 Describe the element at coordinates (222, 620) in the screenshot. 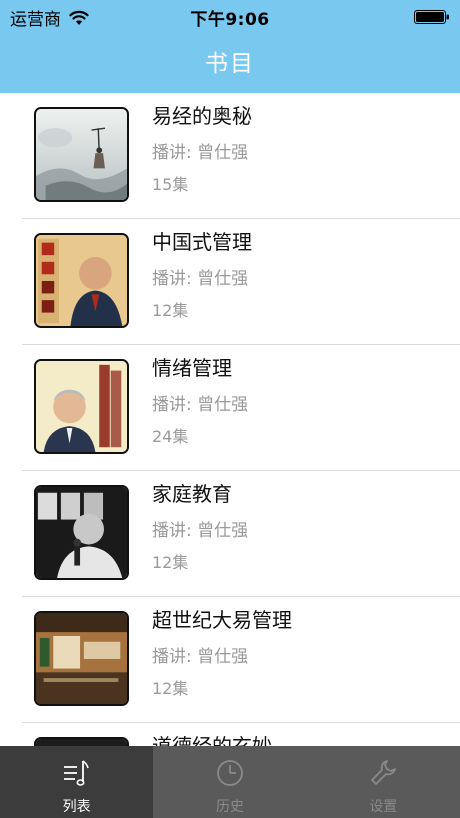

I see `book-title: 超世纪大易管理` at that location.